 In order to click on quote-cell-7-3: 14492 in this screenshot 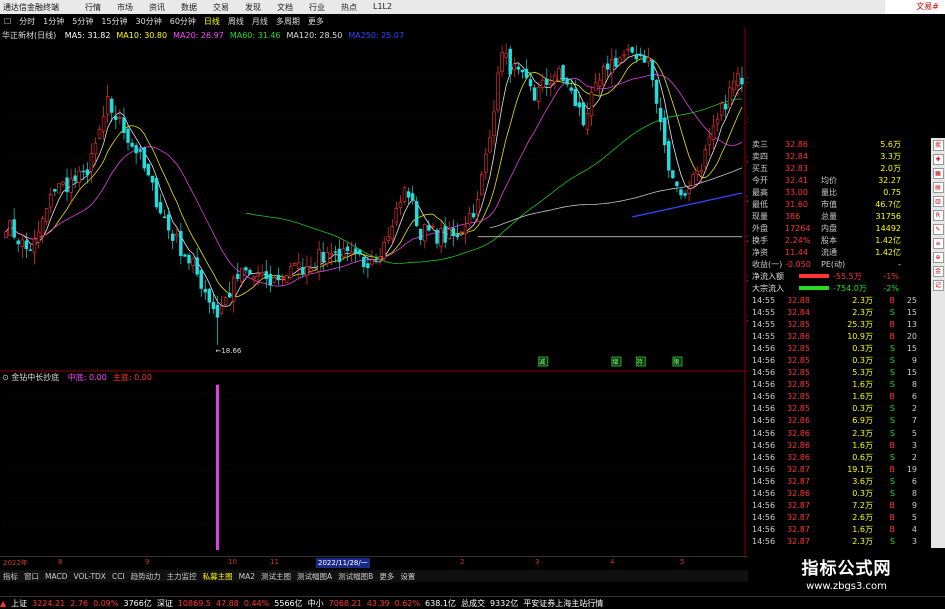, I will do `click(888, 228)`.